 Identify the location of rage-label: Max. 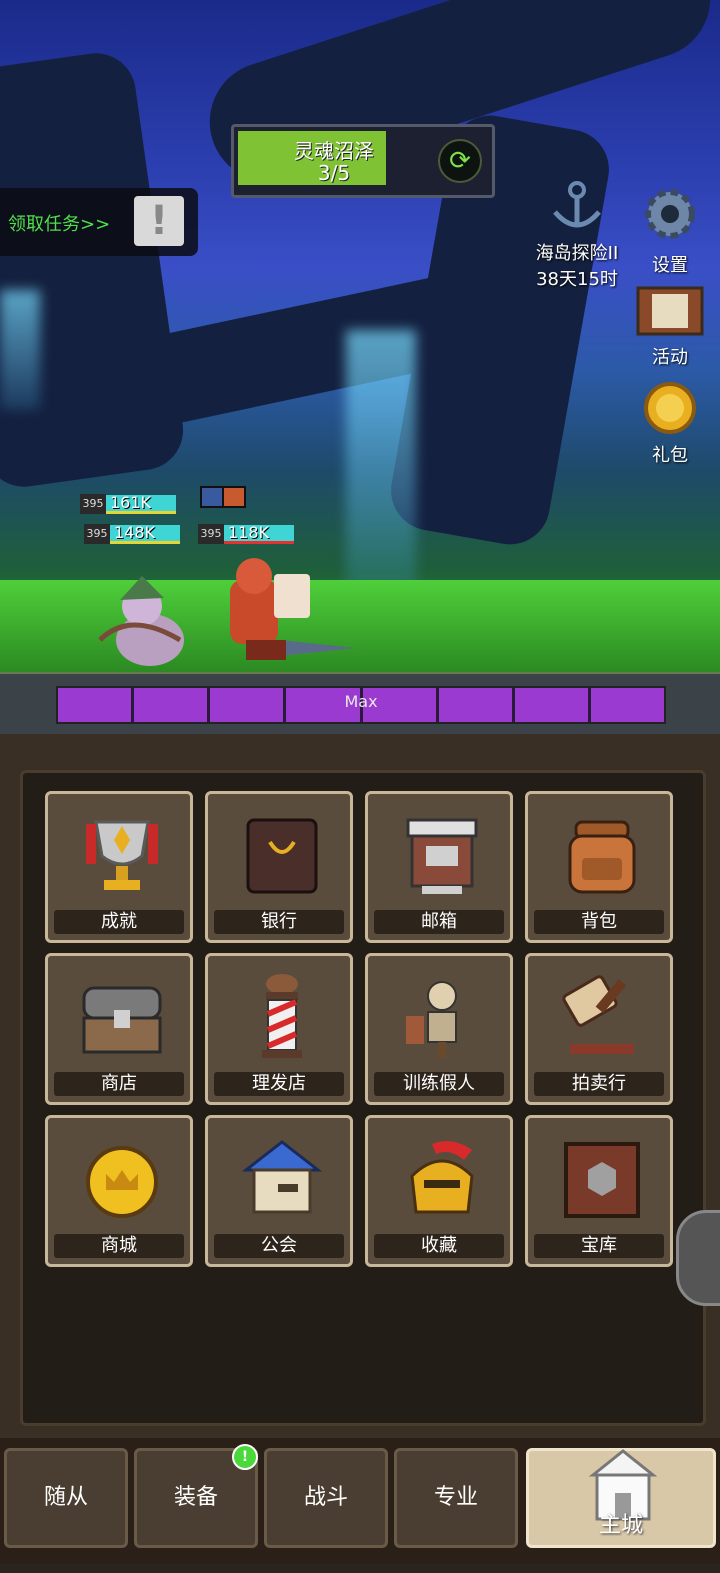
(361, 701).